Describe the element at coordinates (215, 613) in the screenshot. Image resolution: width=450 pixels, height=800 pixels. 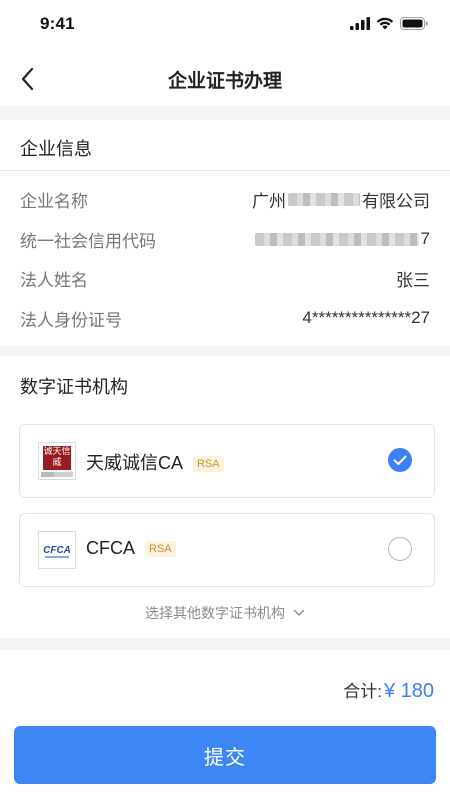
I see `more-ca-label: 选择其他数字证书机构` at that location.